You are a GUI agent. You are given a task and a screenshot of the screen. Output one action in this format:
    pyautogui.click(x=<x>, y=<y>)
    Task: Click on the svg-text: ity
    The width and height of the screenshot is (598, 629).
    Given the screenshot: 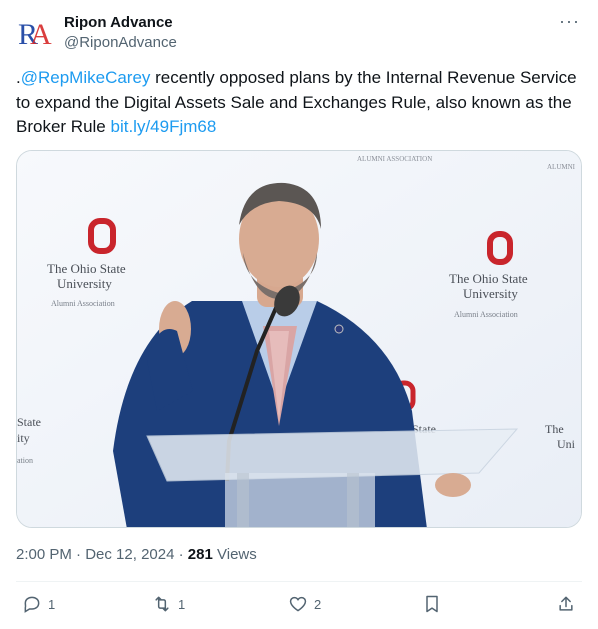 What is the action you would take?
    pyautogui.click(x=23, y=438)
    